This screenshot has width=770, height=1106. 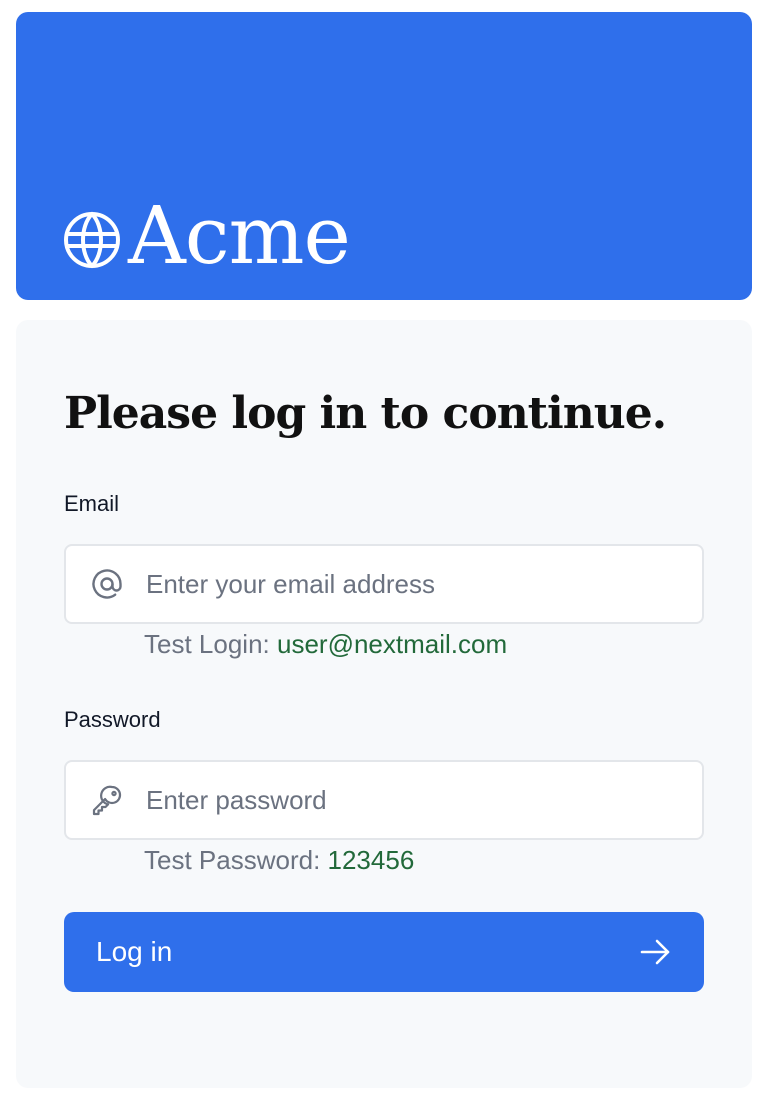 I want to click on brand-name: Acme, so click(x=239, y=235).